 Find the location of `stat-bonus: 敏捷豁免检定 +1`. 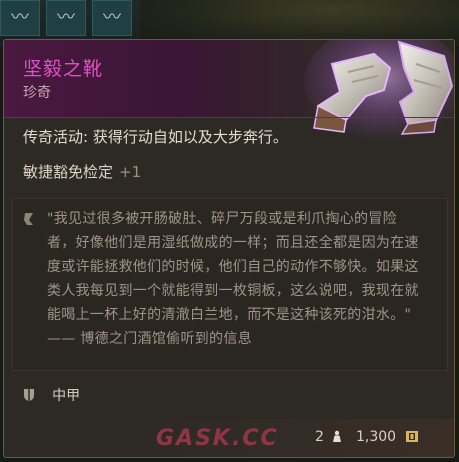

stat-bonus: 敏捷豁免检定 +1 is located at coordinates (82, 171).